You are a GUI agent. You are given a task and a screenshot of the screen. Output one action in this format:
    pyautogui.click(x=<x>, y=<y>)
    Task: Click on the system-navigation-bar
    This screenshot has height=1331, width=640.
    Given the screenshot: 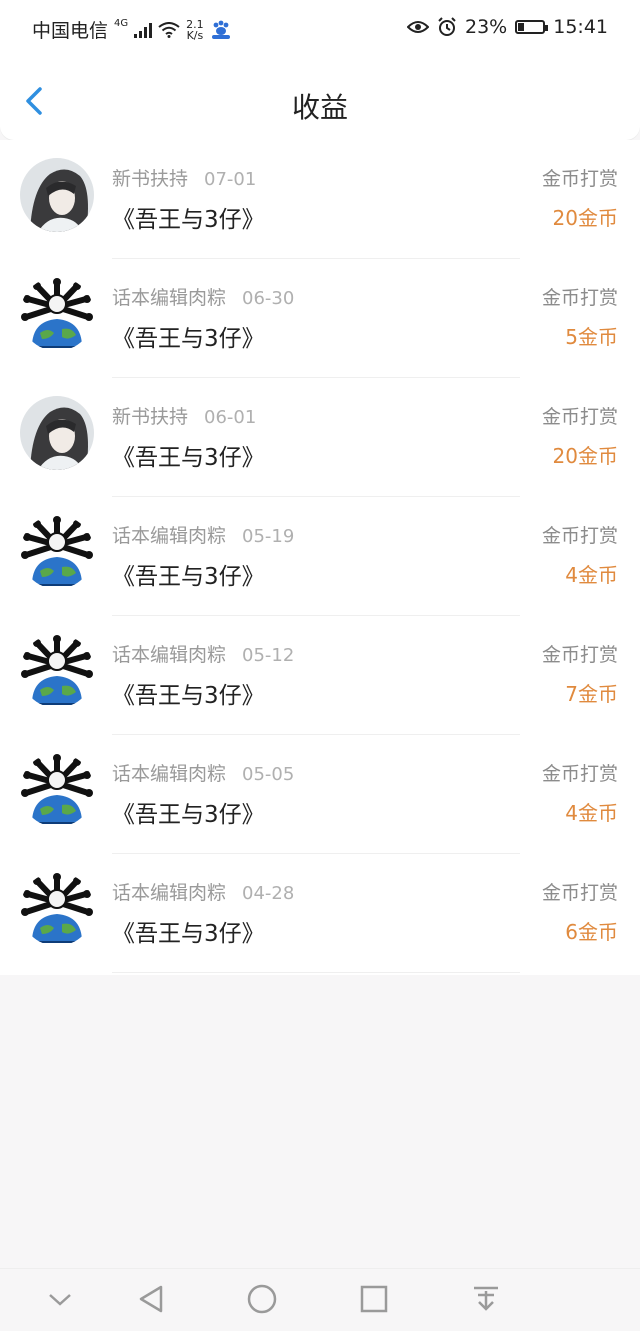 What is the action you would take?
    pyautogui.click(x=320, y=1299)
    